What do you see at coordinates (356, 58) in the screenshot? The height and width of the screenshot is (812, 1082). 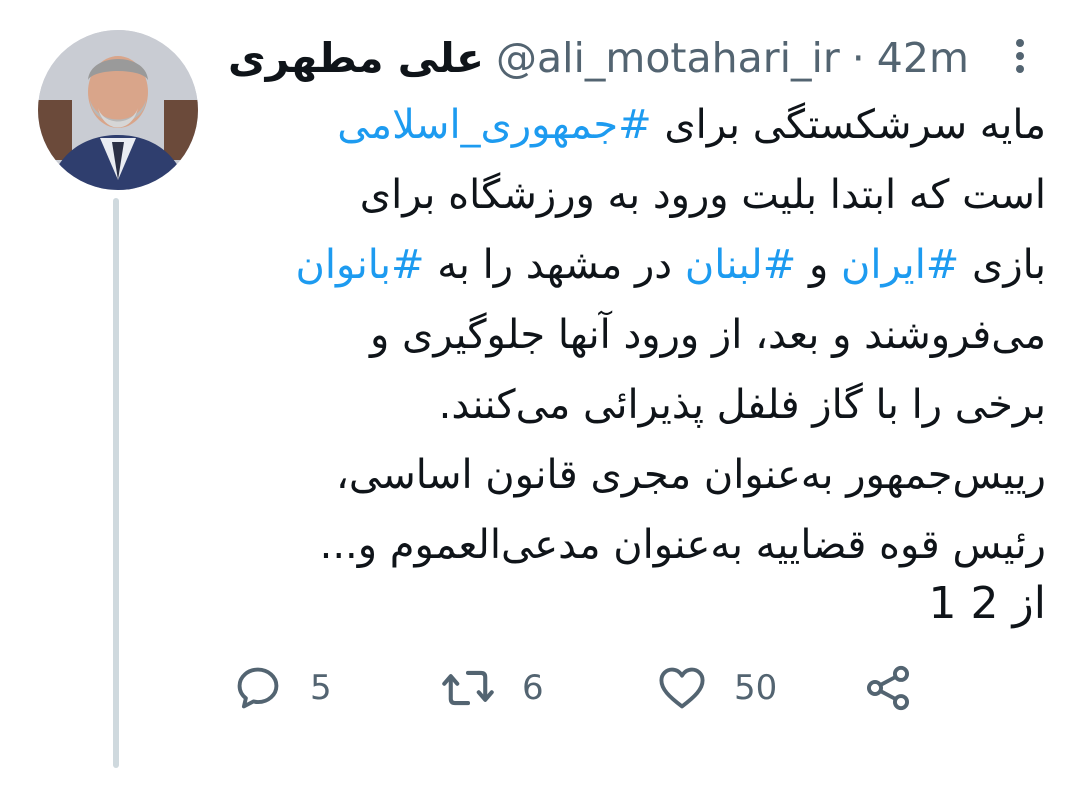 I see `author-name: علی مطهری` at bounding box center [356, 58].